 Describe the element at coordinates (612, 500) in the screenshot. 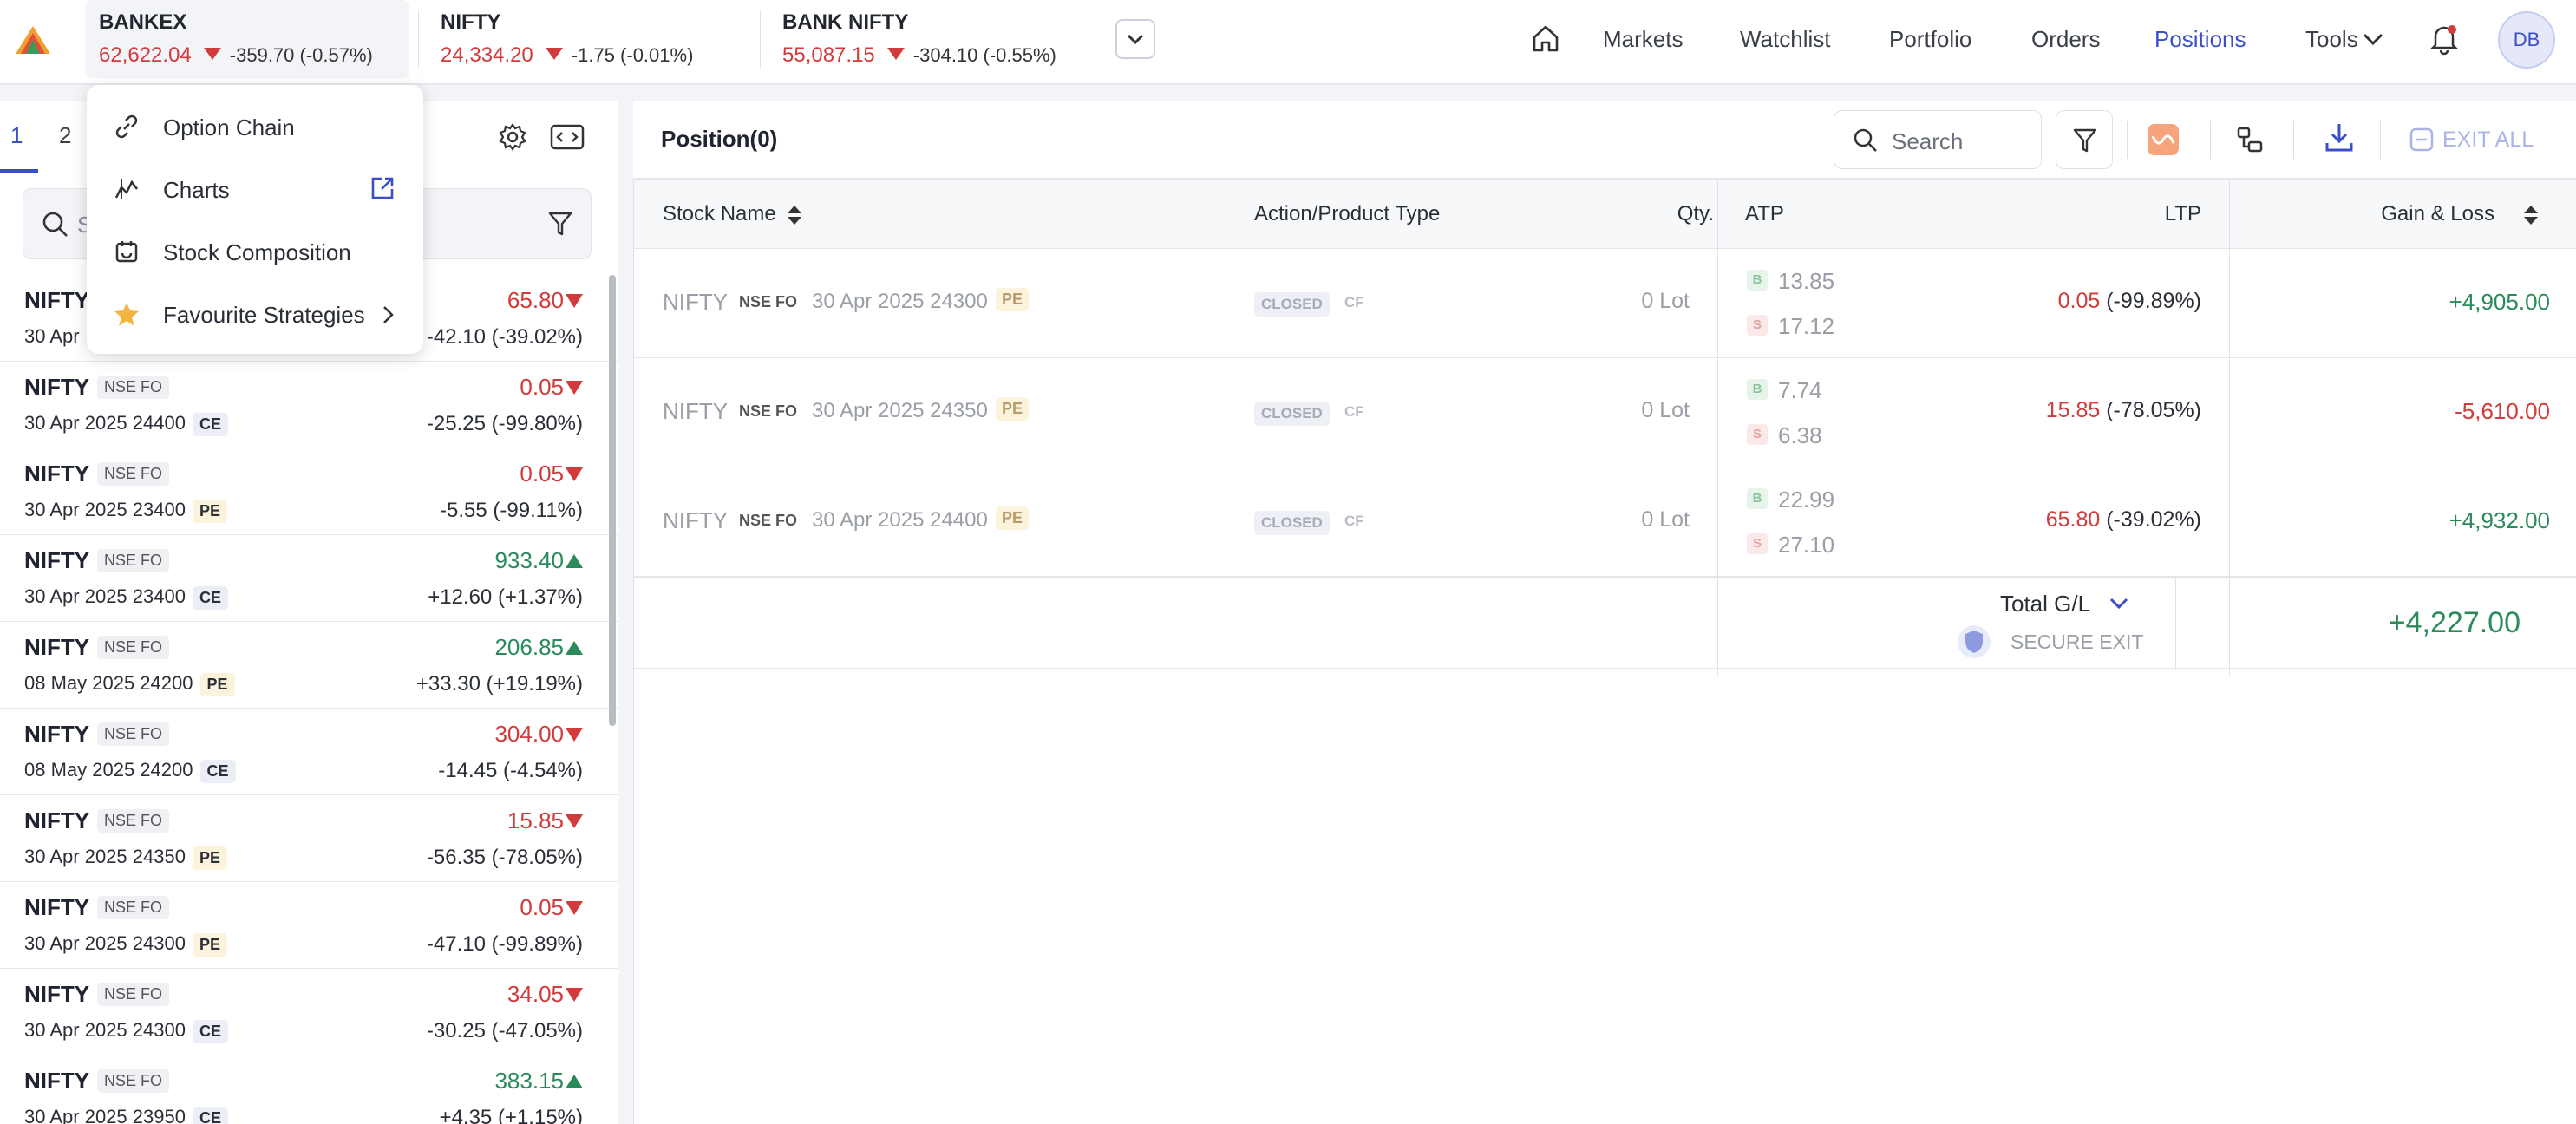

I see `scrollbar` at that location.